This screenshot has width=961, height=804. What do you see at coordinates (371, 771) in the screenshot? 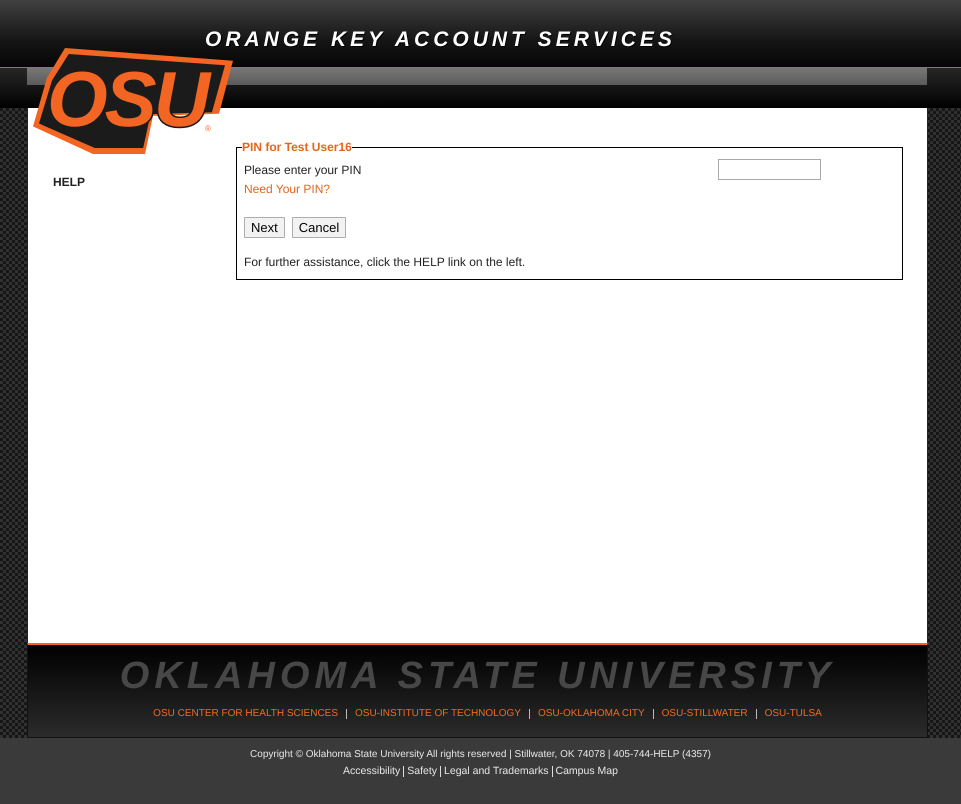
I see `footer-link: Accessibility` at bounding box center [371, 771].